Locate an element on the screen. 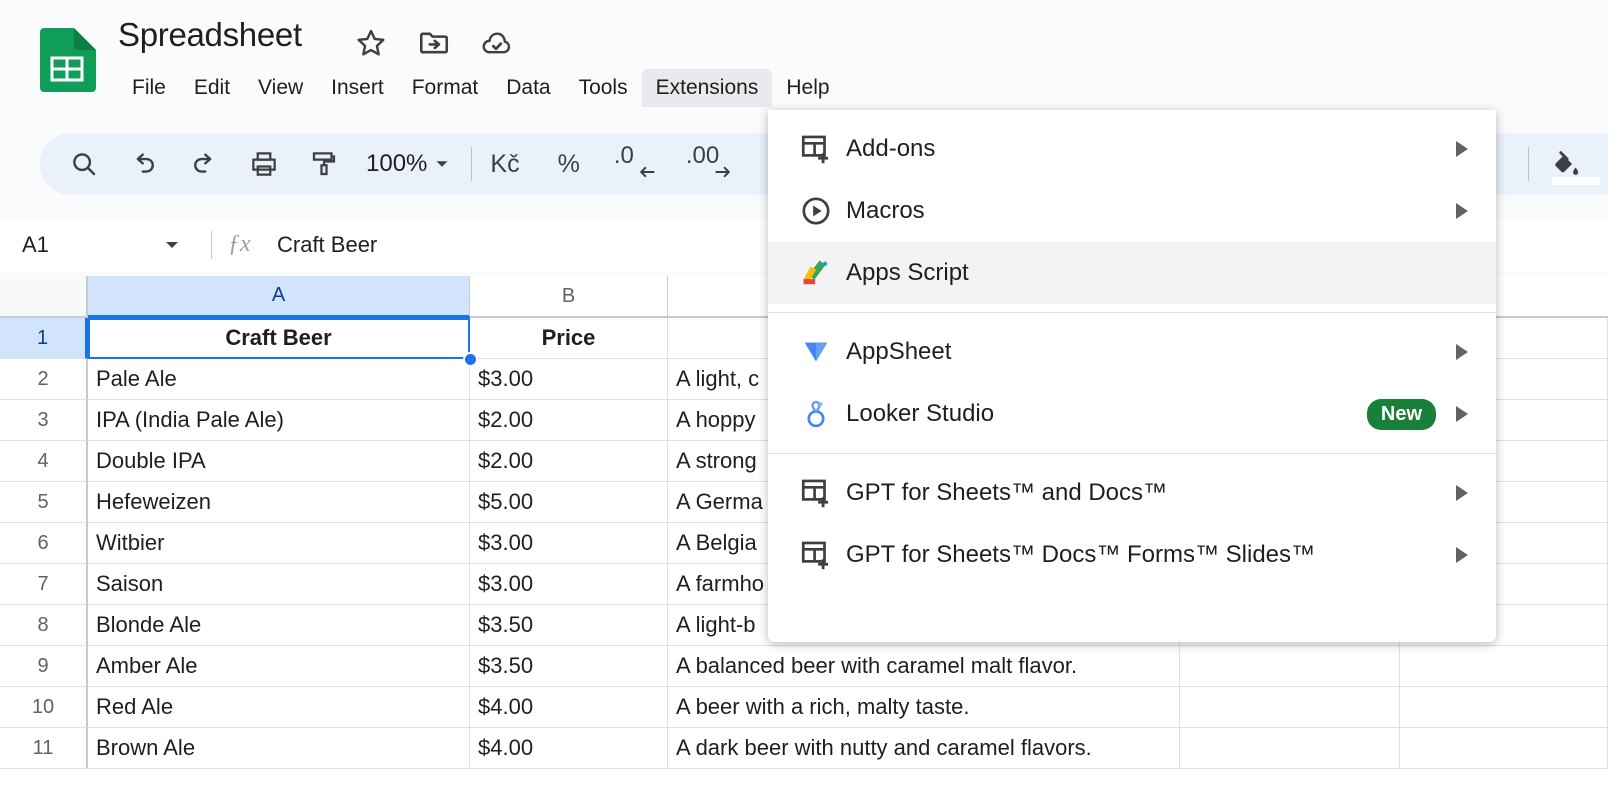  cell-b8: $3.50 is located at coordinates (569, 625).